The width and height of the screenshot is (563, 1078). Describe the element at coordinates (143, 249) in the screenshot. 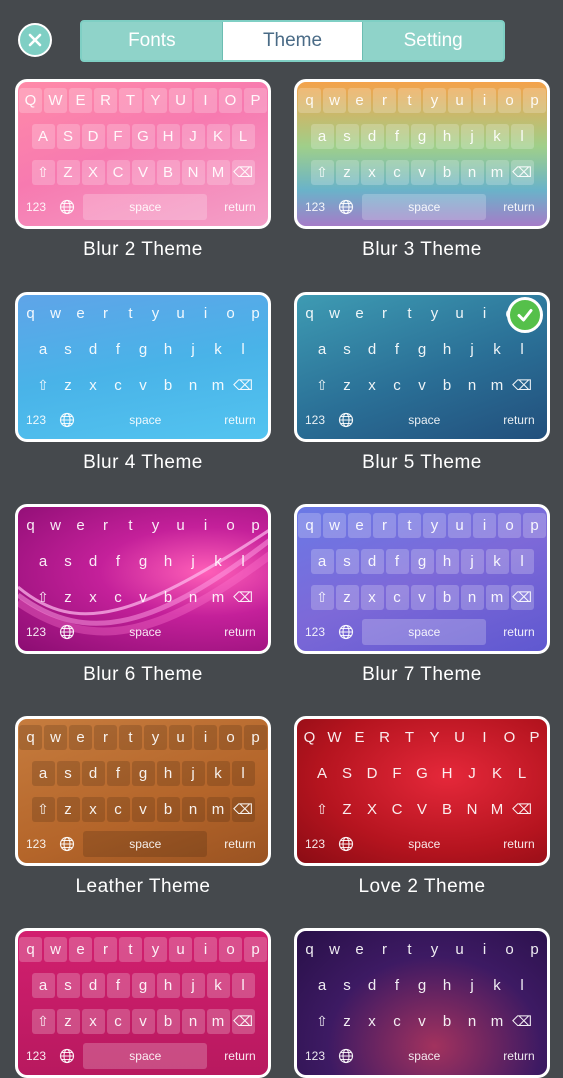

I see `theme-name: Blur 2 Theme` at that location.